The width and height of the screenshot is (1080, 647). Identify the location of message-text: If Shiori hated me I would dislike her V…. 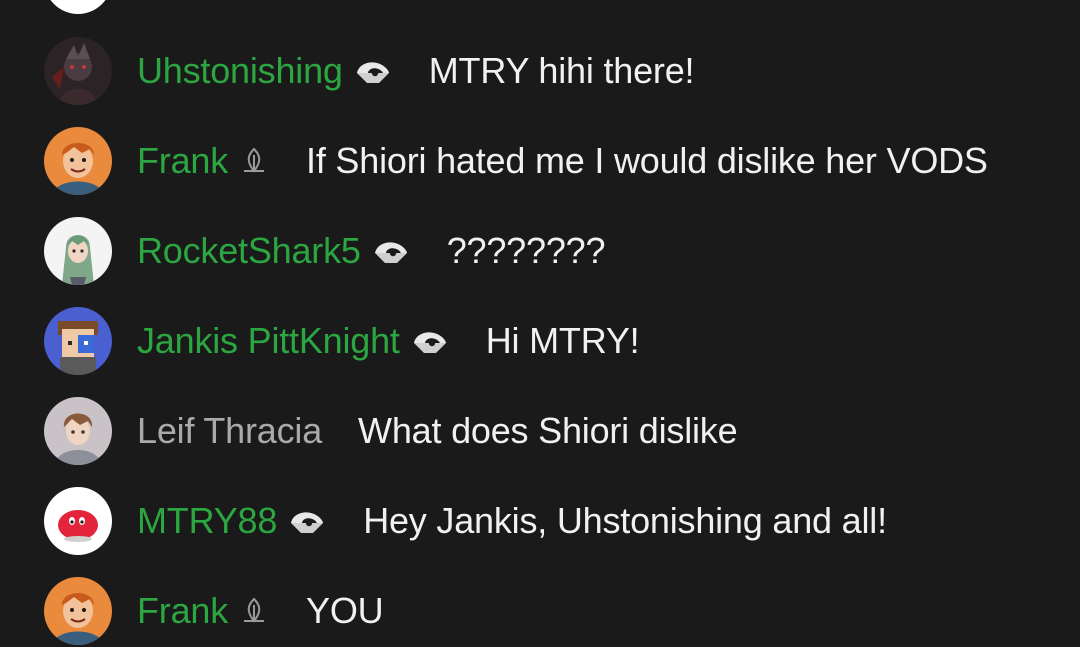
(647, 160).